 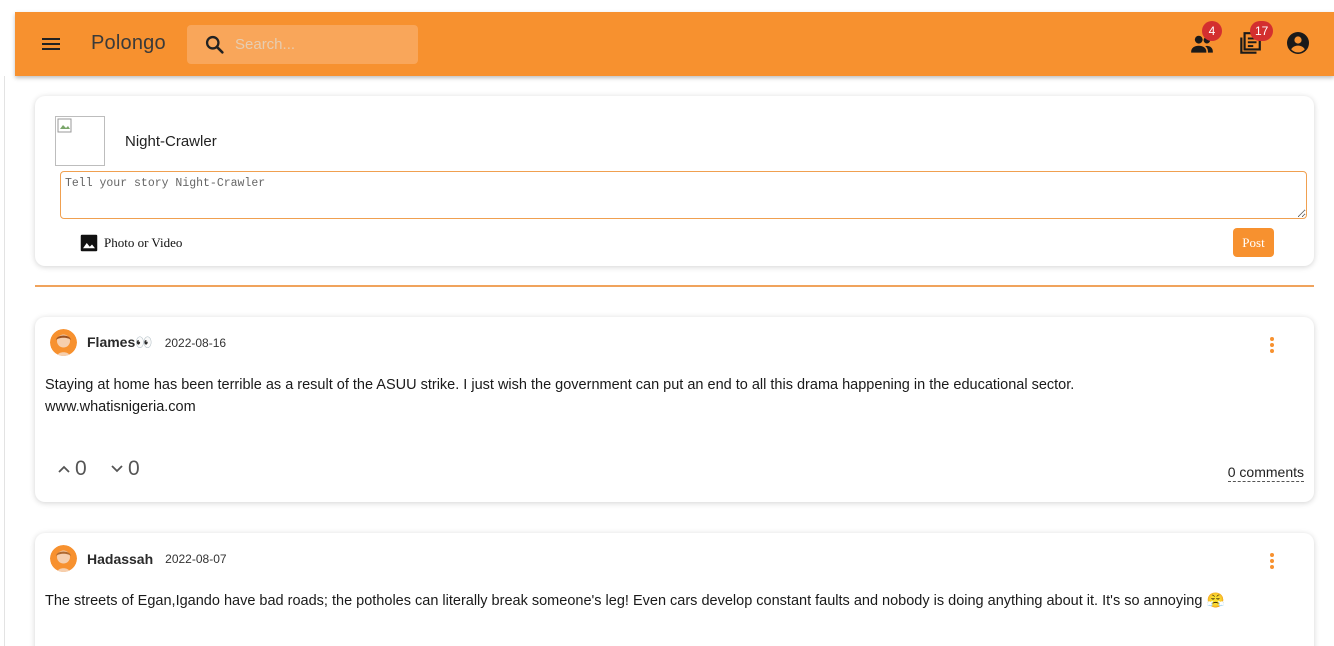 What do you see at coordinates (1265, 473) in the screenshot?
I see `comments-link: 0 comments` at bounding box center [1265, 473].